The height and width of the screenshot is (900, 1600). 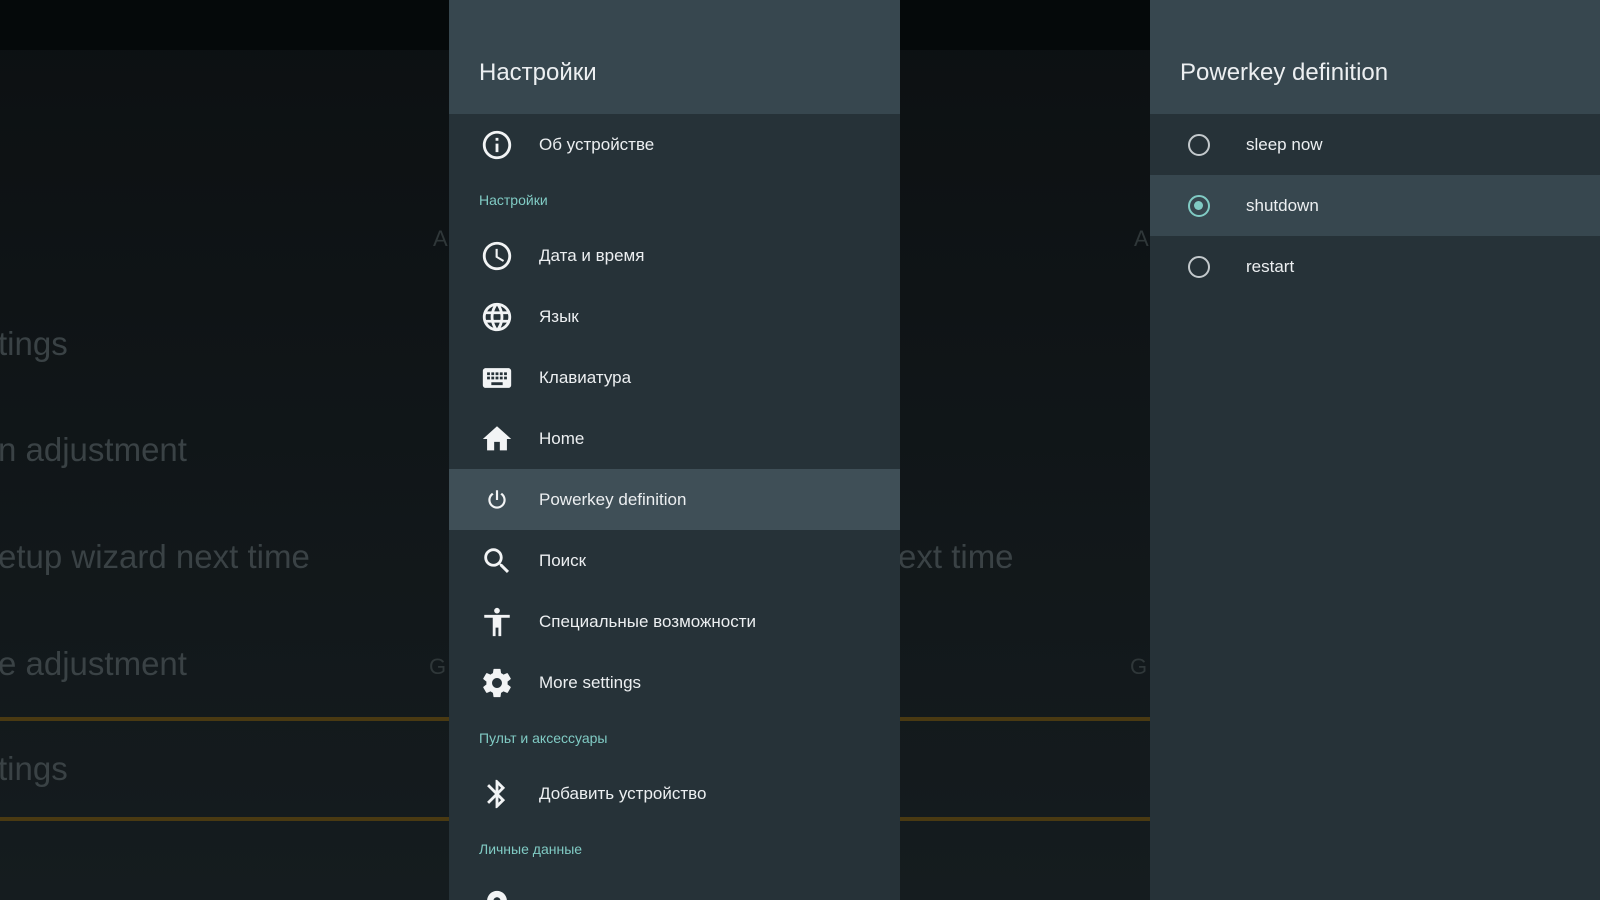 What do you see at coordinates (1284, 72) in the screenshot?
I see `powerkey-title: Powerkey definition` at bounding box center [1284, 72].